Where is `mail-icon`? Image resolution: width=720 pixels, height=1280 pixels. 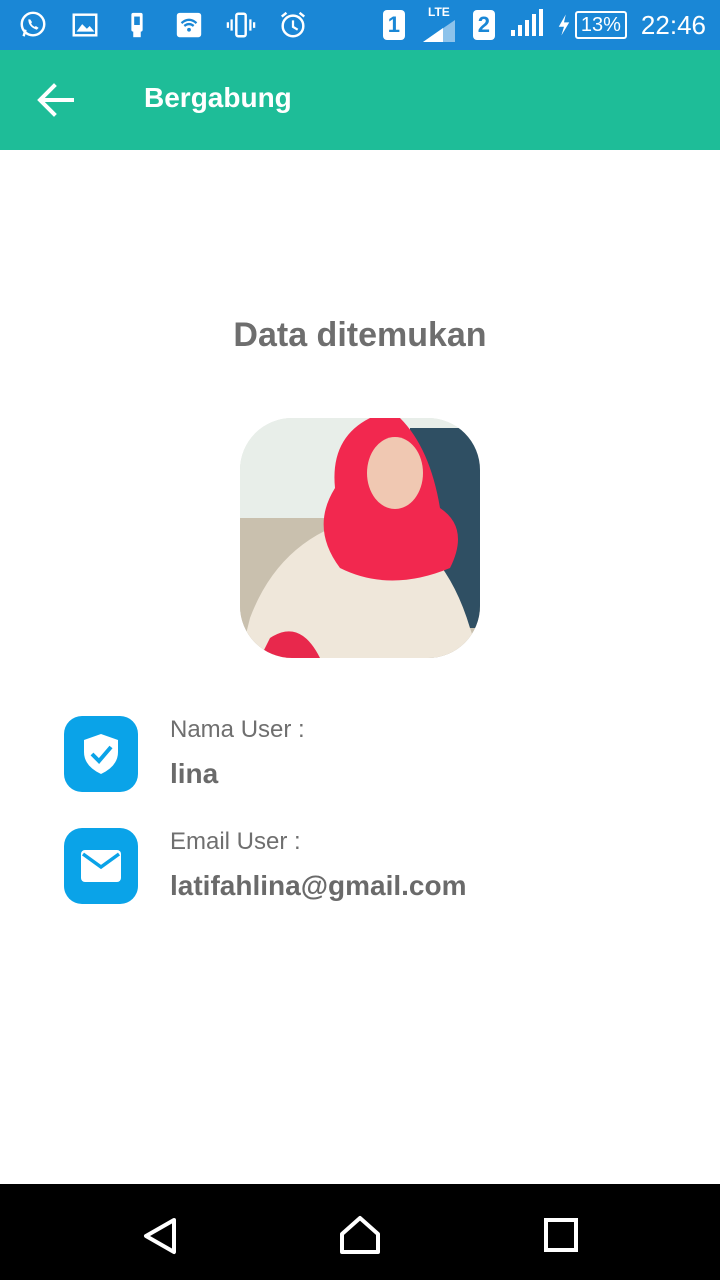 mail-icon is located at coordinates (101, 866).